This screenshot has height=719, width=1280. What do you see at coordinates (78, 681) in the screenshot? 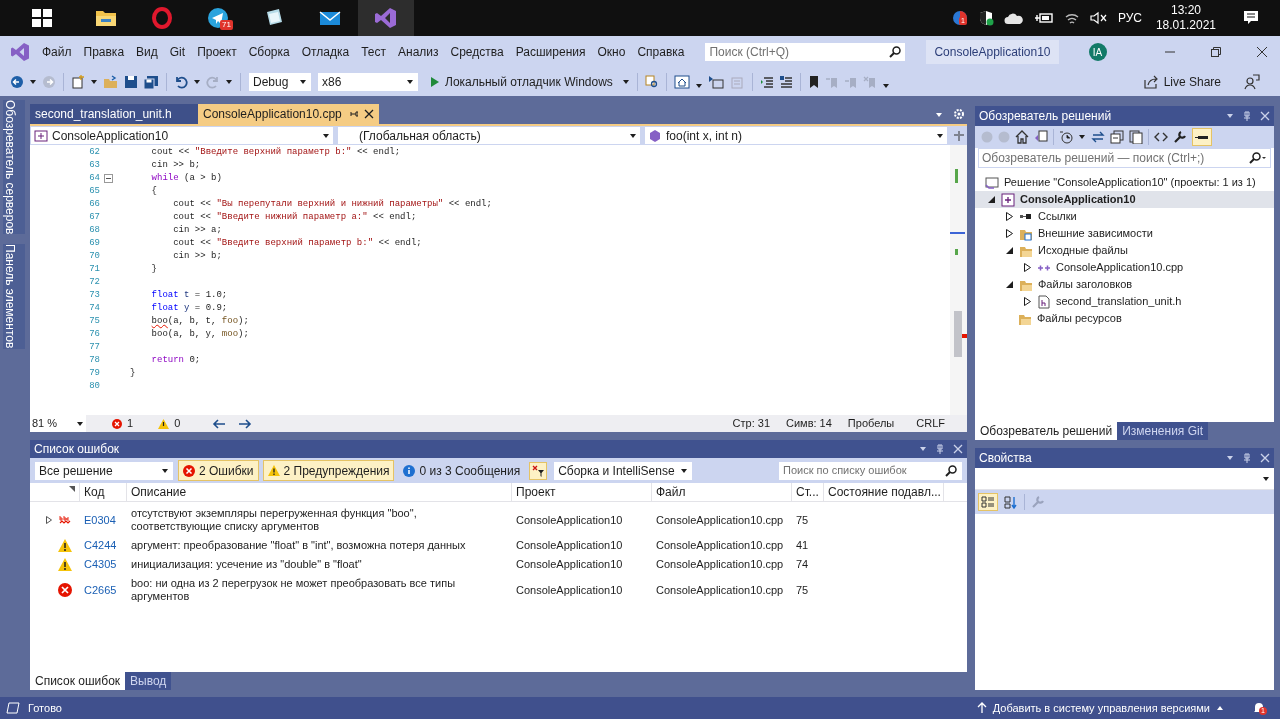
I see `panel-tab: Список ошибок` at bounding box center [78, 681].